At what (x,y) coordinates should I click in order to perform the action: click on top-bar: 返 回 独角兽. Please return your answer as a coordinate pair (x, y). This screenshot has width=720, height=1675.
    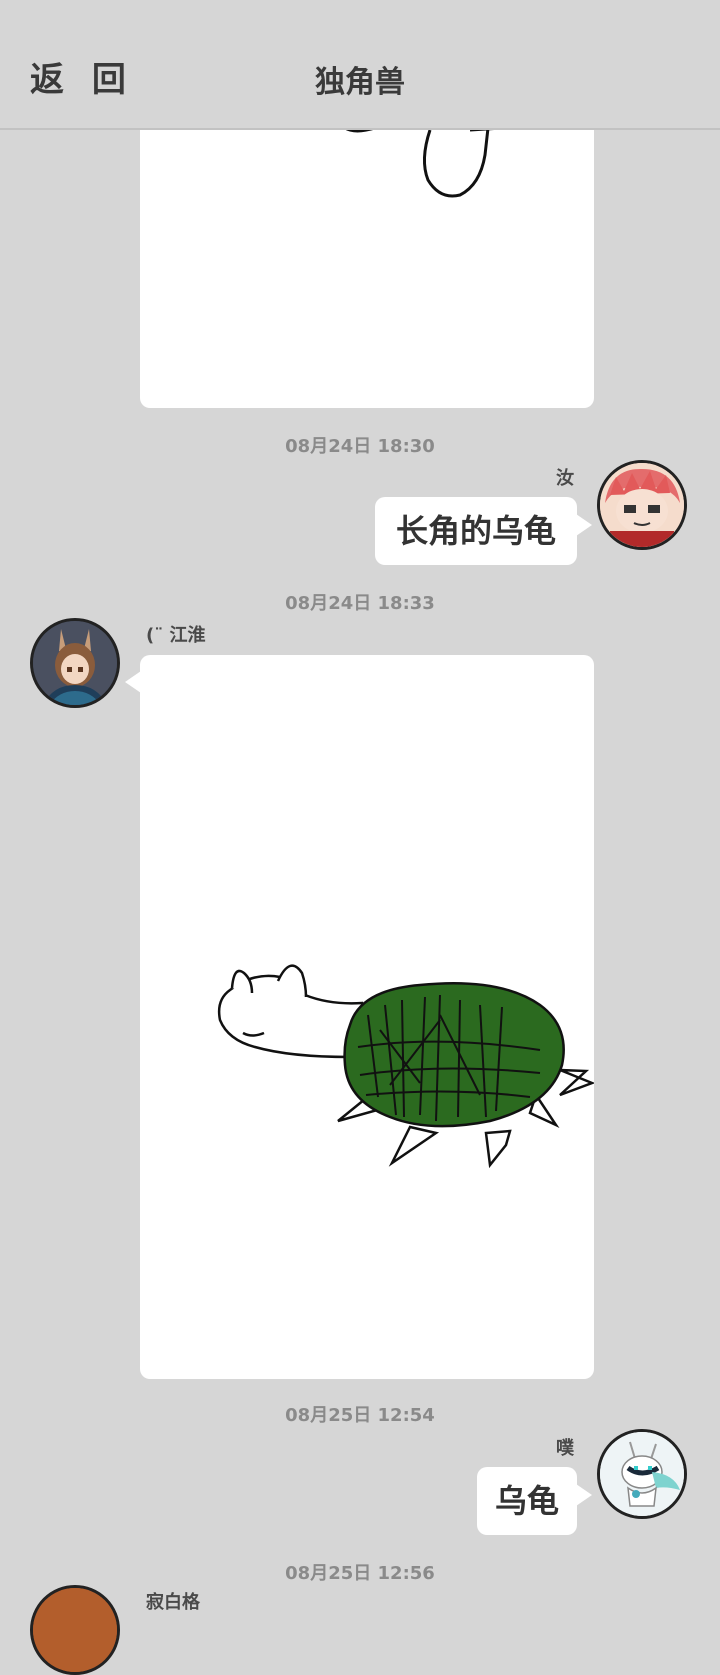
    Looking at the image, I should click on (360, 65).